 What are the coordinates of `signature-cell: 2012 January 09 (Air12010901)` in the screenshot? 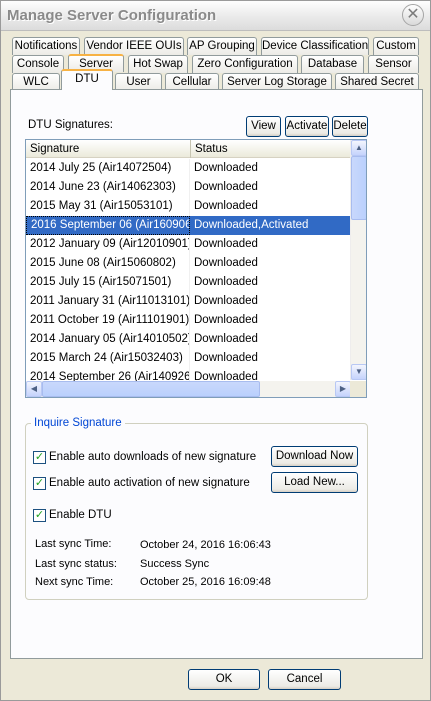 It's located at (108, 244).